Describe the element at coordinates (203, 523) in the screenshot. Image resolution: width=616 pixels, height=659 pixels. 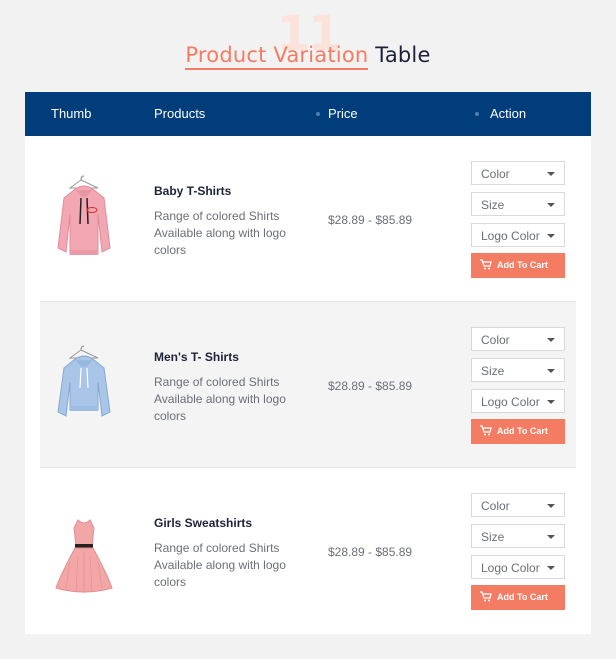
I see `product-name: Girls Sweatshirts` at that location.